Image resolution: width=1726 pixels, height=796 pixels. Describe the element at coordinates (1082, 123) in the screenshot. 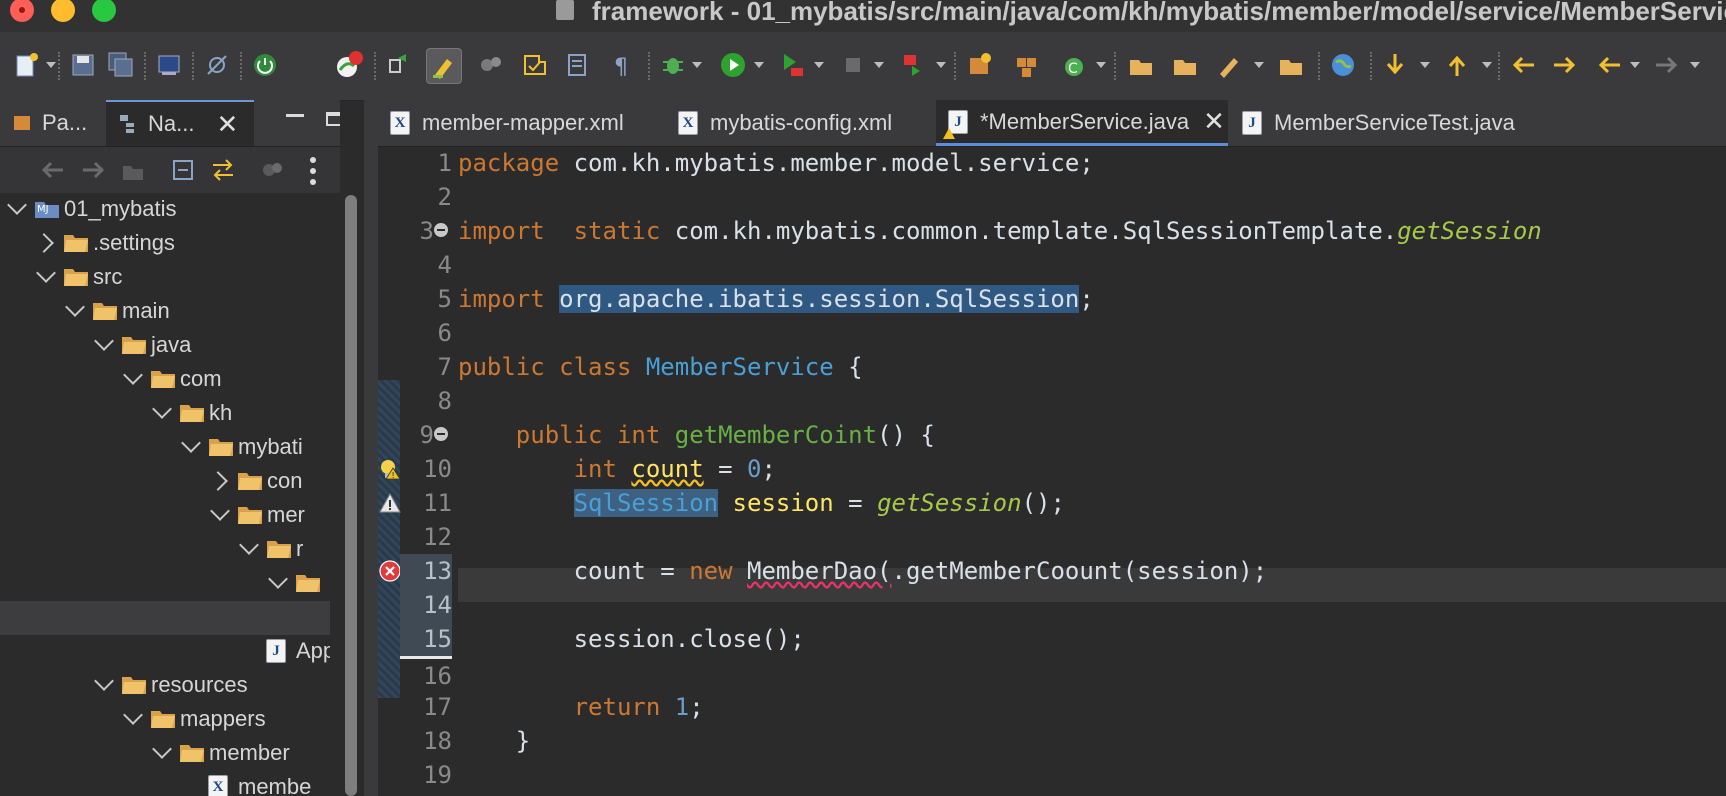

I see `tab-member-service: J *MemberService.java ✕` at that location.